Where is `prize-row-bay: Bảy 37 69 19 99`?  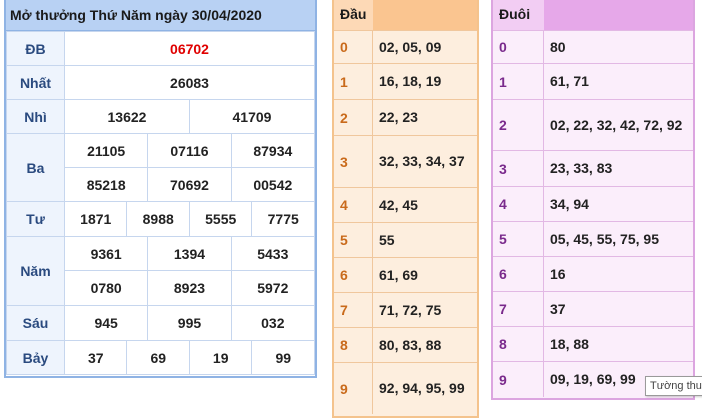
prize-row-bay: Bảy 37 69 19 99 is located at coordinates (160, 357).